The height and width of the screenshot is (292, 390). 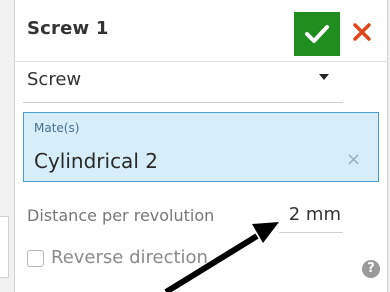 I want to click on mate-type-dropdown: Screw, so click(x=183, y=82).